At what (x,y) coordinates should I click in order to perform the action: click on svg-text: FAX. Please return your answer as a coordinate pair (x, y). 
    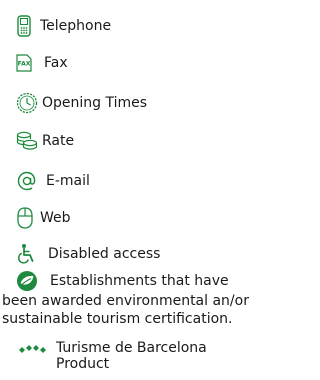
    Looking at the image, I should click on (24, 64).